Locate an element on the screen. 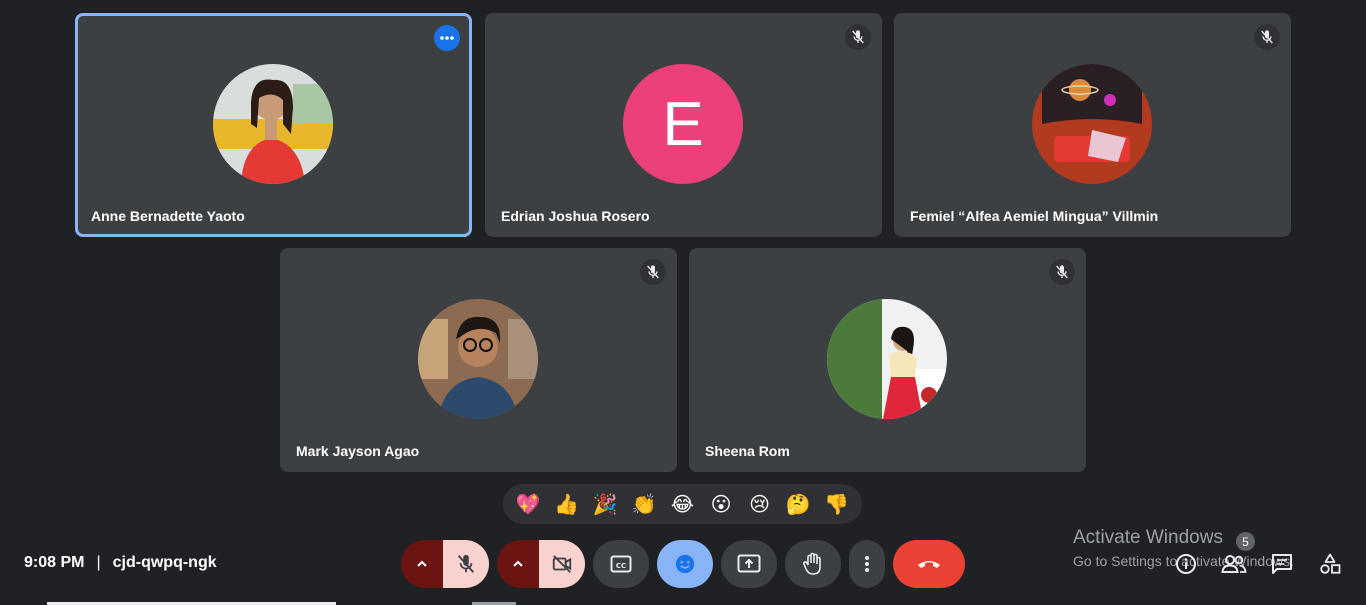 This screenshot has height=605, width=1366. call-end-icon is located at coordinates (929, 564).